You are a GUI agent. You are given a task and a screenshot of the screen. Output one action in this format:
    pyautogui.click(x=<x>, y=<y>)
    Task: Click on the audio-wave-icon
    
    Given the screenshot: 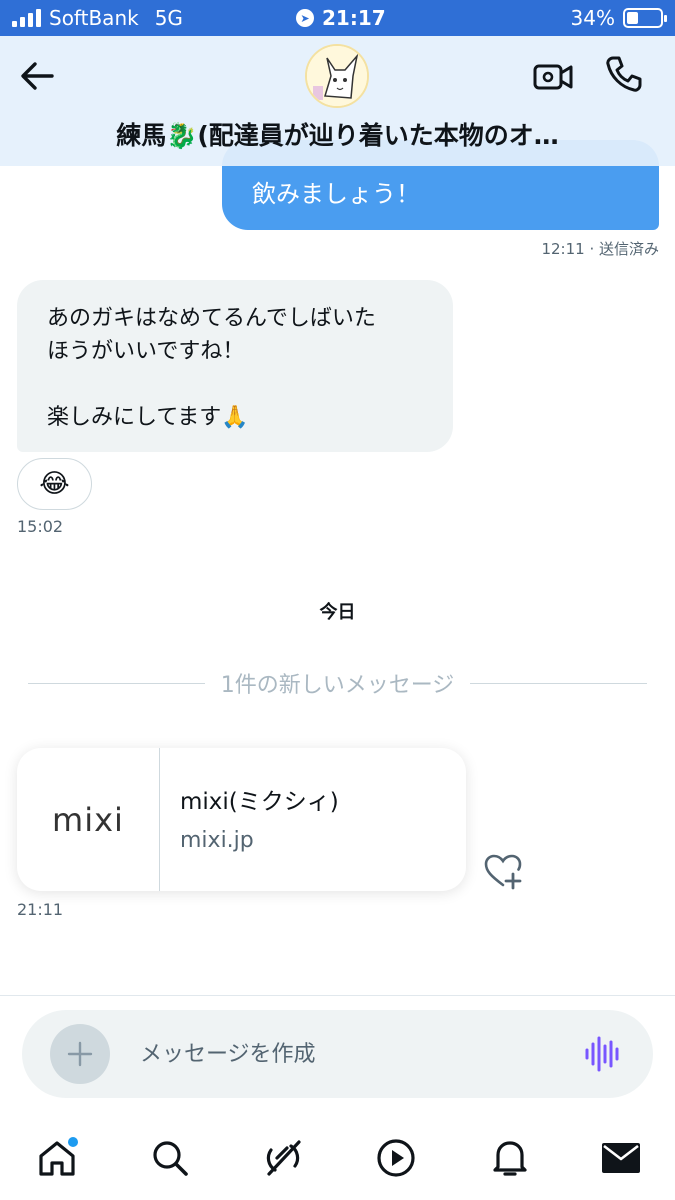 What is the action you would take?
    pyautogui.click(x=602, y=1054)
    